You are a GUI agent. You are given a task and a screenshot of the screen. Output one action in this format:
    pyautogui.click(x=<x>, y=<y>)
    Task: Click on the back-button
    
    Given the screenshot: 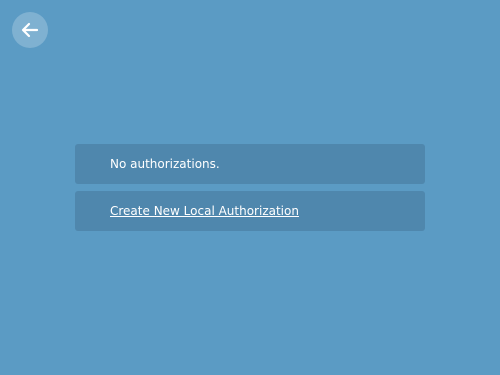 What is the action you would take?
    pyautogui.click(x=30, y=30)
    